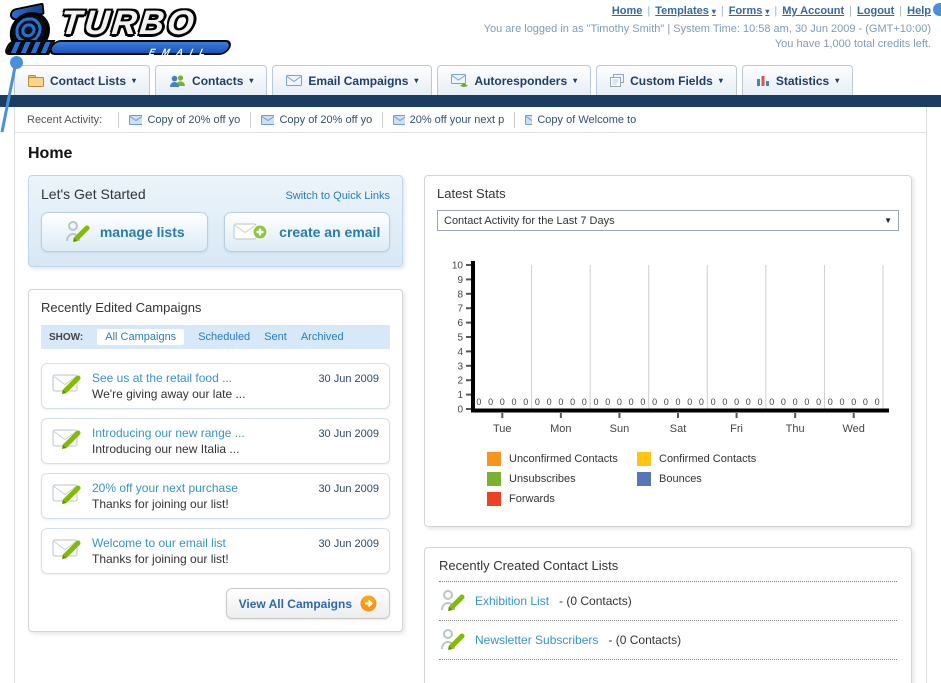 Image resolution: width=941 pixels, height=683 pixels. Describe the element at coordinates (250, 231) in the screenshot. I see `envelope-plus-icon` at that location.